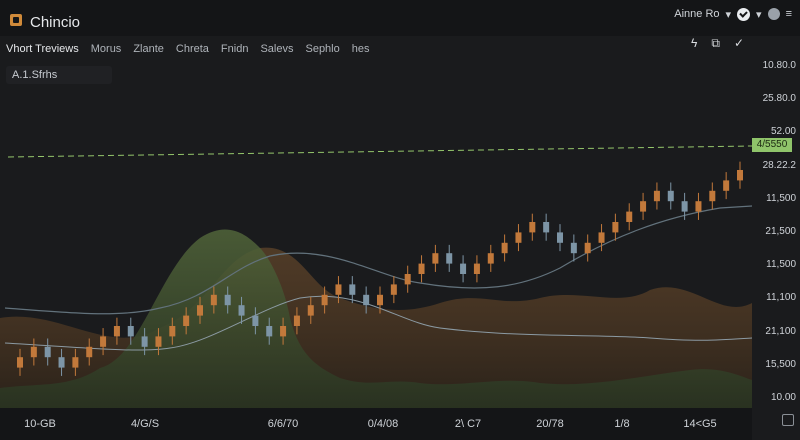 Image resolution: width=800 pixels, height=440 pixels. I want to click on tab-8: hes, so click(361, 50).